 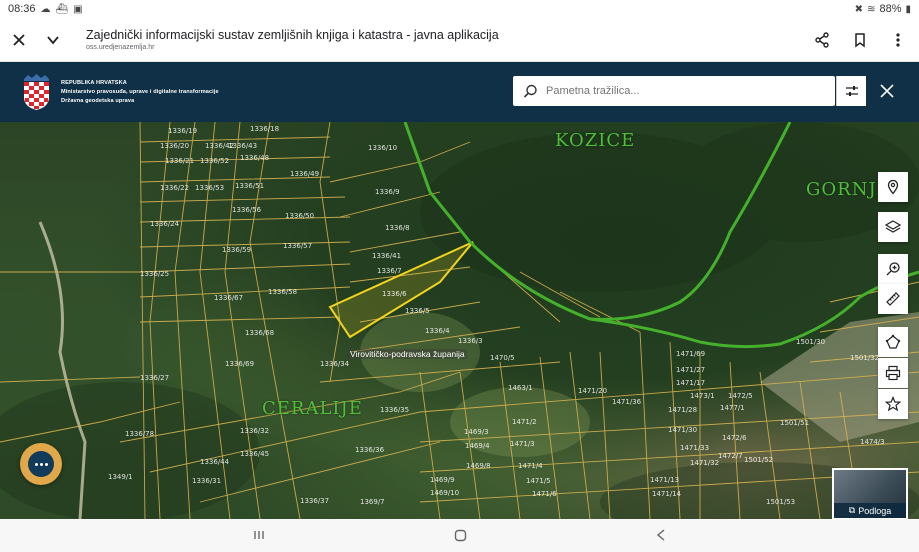 What do you see at coordinates (206, 481) in the screenshot?
I see `parcel-number-label: 1336/31` at bounding box center [206, 481].